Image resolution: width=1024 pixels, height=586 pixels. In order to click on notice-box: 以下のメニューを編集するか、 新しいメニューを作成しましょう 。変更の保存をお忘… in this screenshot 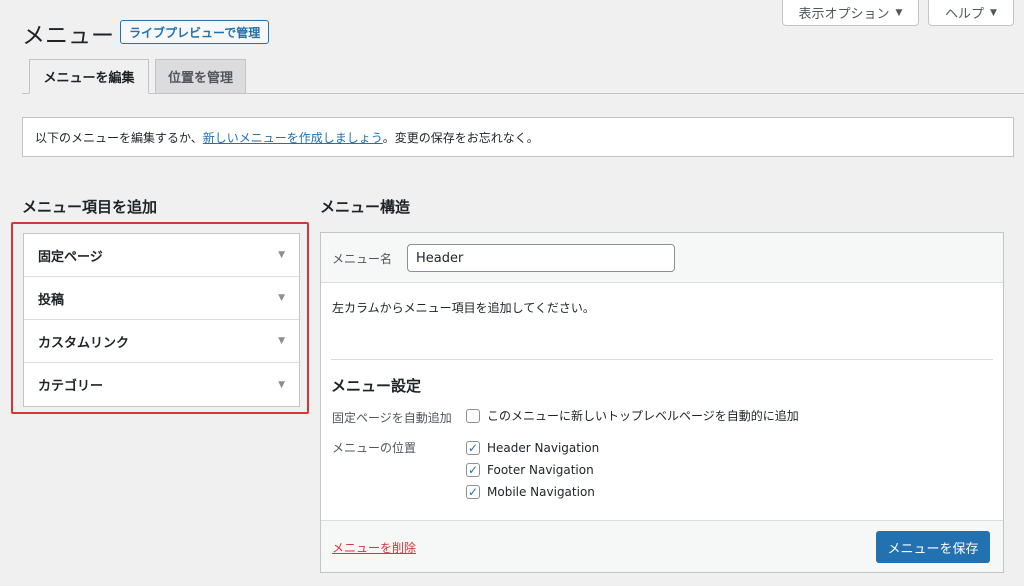, I will do `click(518, 137)`.